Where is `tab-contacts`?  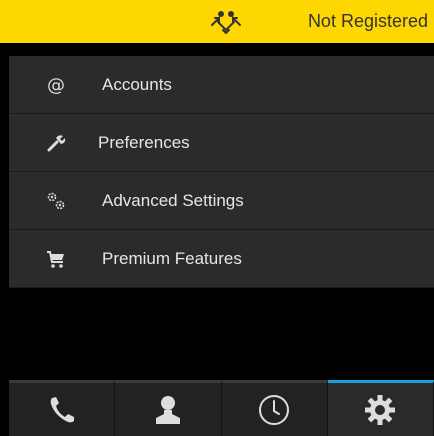
tab-contacts is located at coordinates (168, 408).